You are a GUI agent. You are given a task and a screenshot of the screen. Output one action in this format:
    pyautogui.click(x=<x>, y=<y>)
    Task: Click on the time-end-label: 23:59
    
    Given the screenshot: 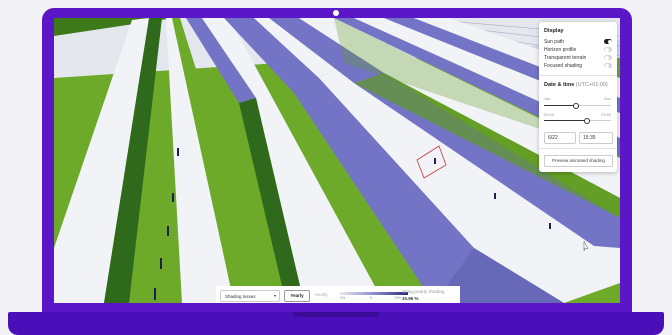 What is the action you would take?
    pyautogui.click(x=606, y=114)
    